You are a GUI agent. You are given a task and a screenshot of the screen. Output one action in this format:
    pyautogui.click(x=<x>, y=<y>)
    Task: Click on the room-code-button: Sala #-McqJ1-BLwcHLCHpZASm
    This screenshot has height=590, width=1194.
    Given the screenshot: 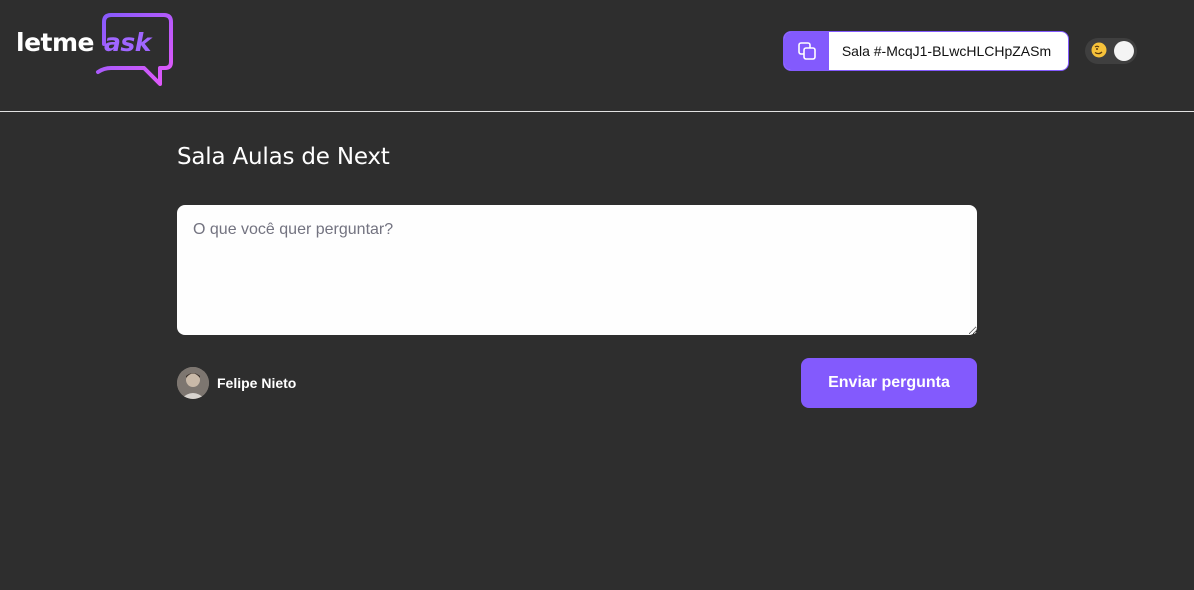 What is the action you would take?
    pyautogui.click(x=926, y=51)
    